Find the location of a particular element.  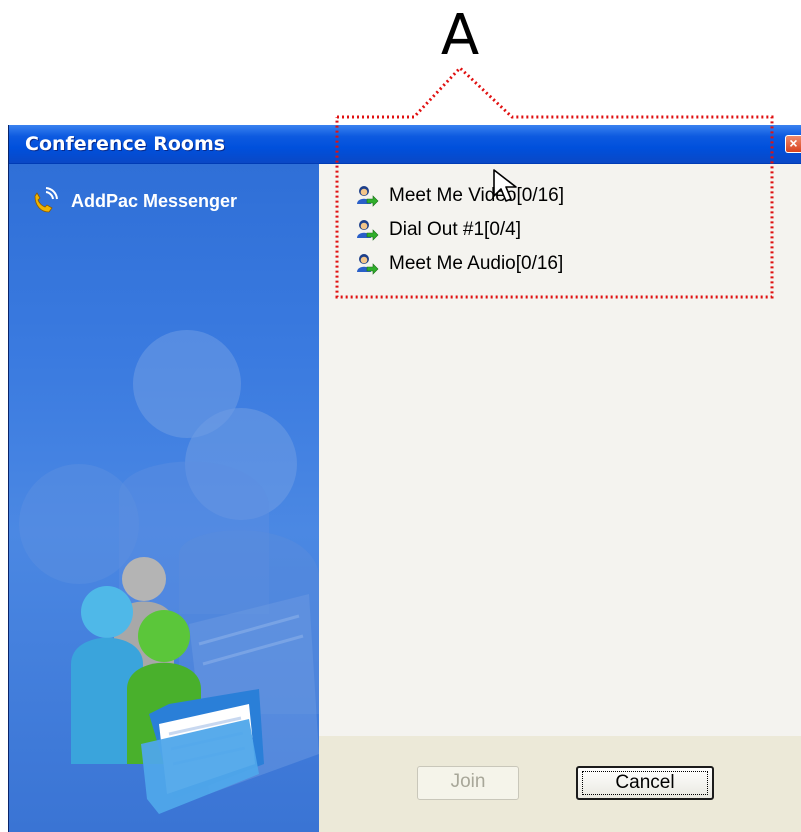

list-item-room: Meet Me Audio[0/16] is located at coordinates (459, 264).